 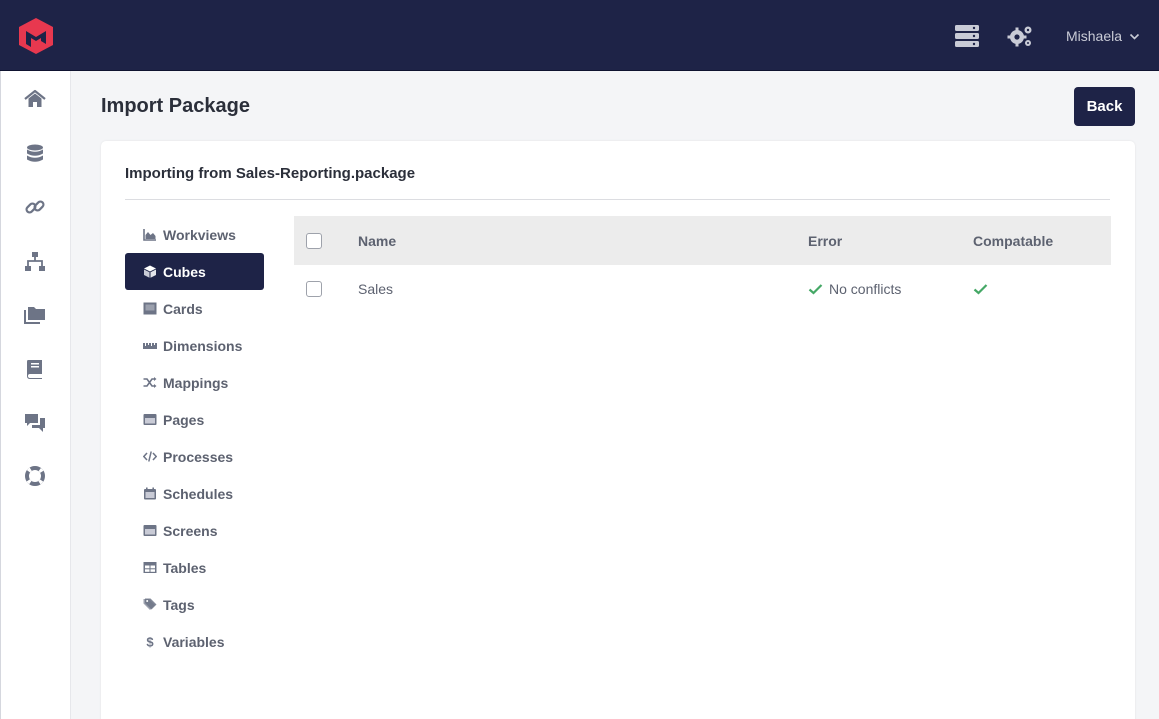 I want to click on column-header-compatible: Compatable, so click(x=1042, y=241).